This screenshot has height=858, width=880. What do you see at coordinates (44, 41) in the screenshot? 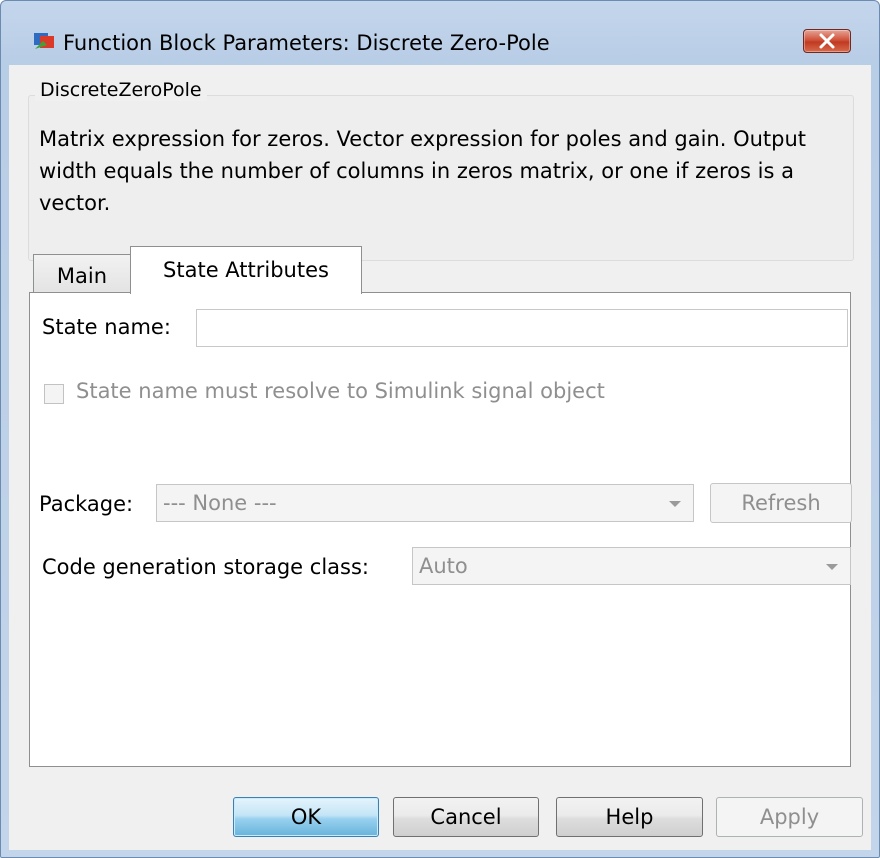
I see `simulink-app-icon` at bounding box center [44, 41].